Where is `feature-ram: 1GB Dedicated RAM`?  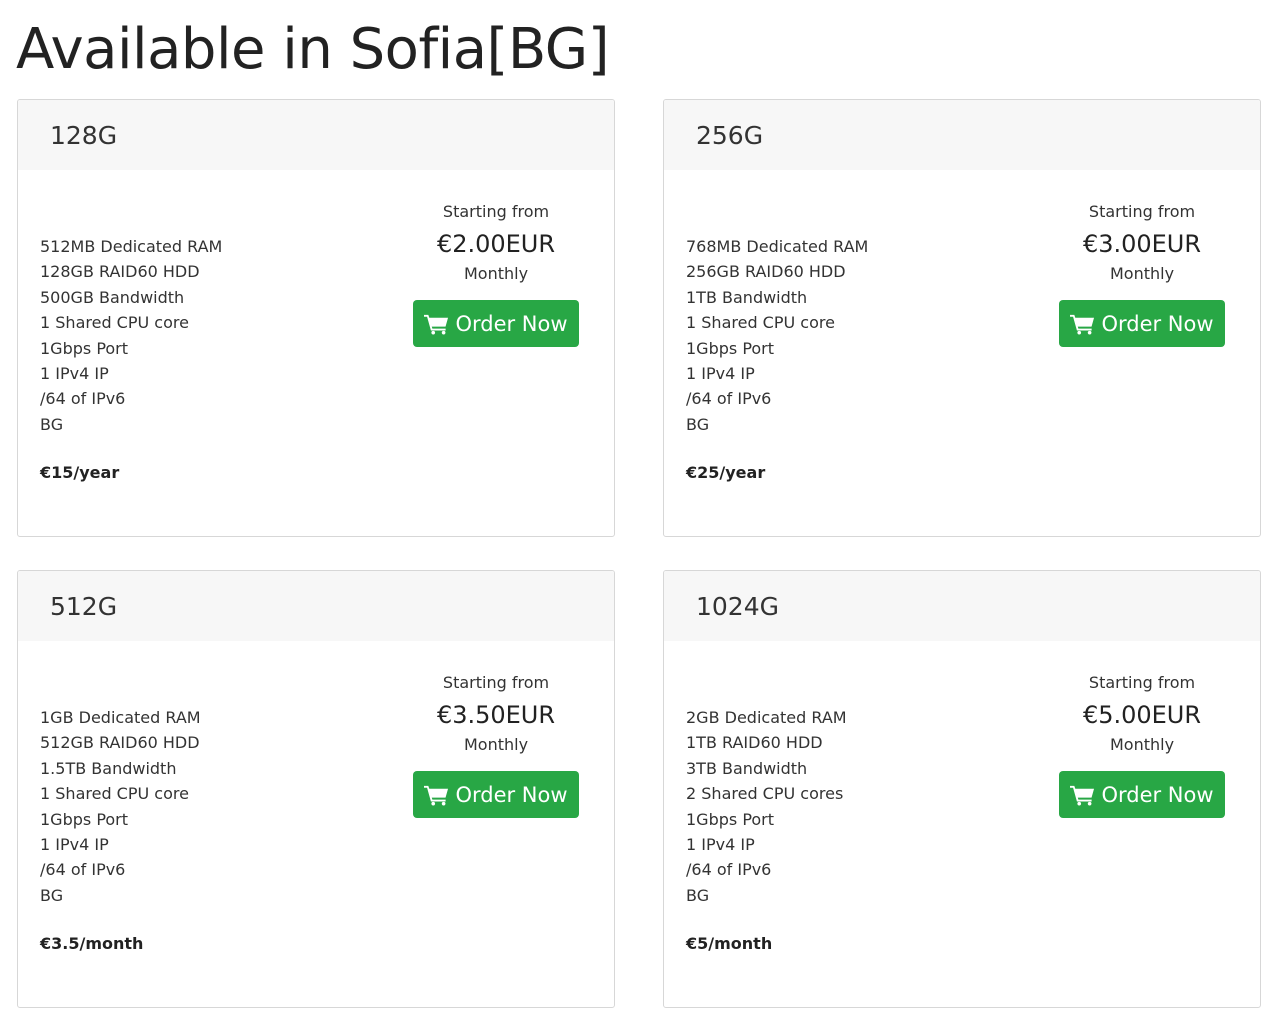 feature-ram: 1GB Dedicated RAM is located at coordinates (120, 717).